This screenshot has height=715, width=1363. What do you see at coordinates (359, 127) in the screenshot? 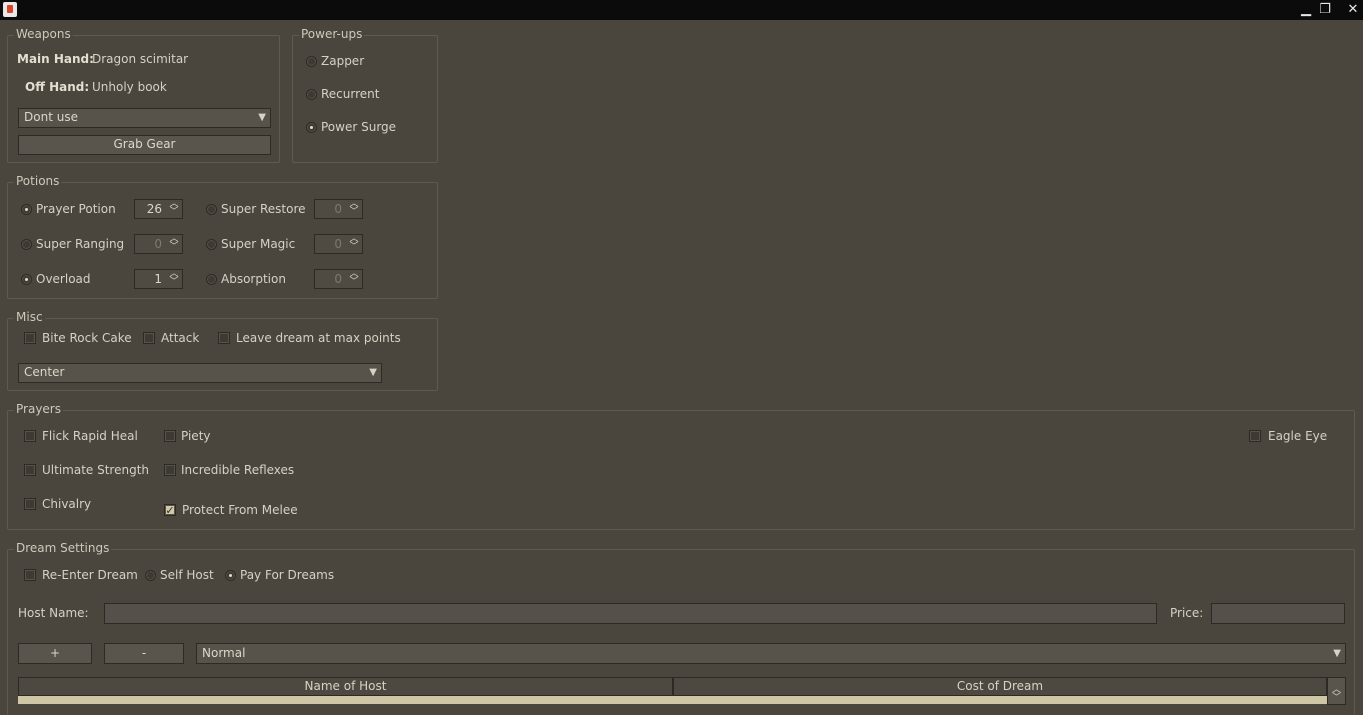
I see `power-surge-label: Power Surge` at bounding box center [359, 127].